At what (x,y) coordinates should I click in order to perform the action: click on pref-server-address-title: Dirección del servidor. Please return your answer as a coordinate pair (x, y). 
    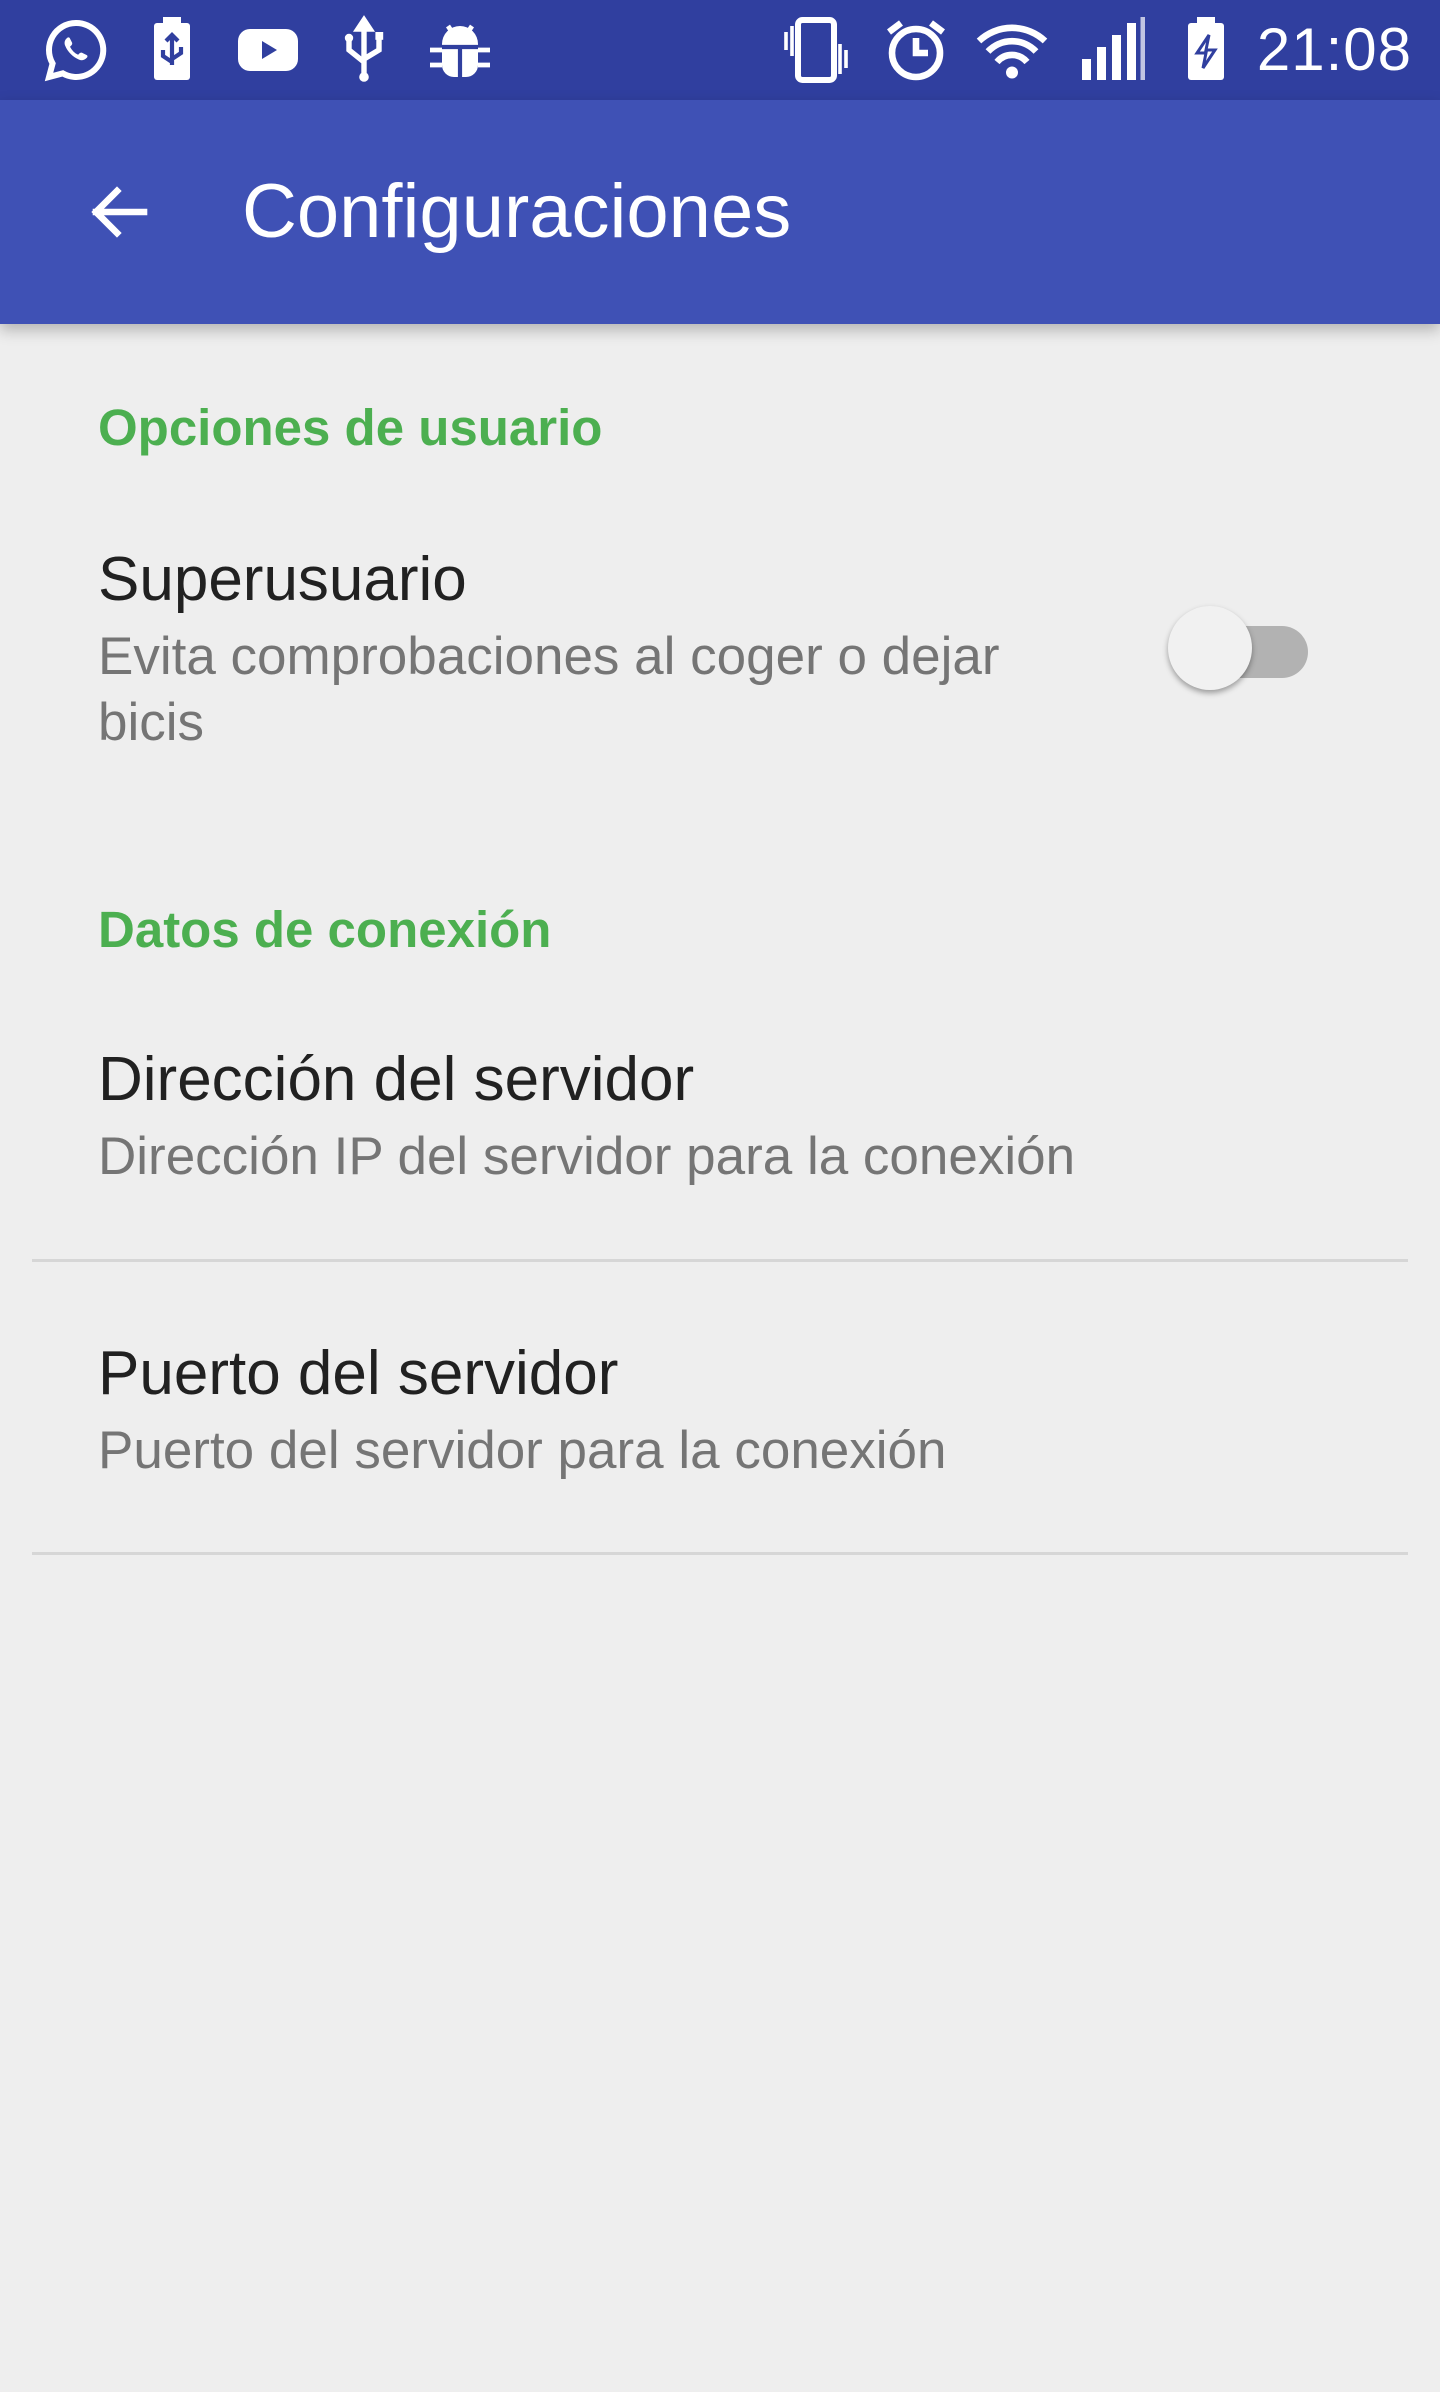
    Looking at the image, I should click on (396, 1079).